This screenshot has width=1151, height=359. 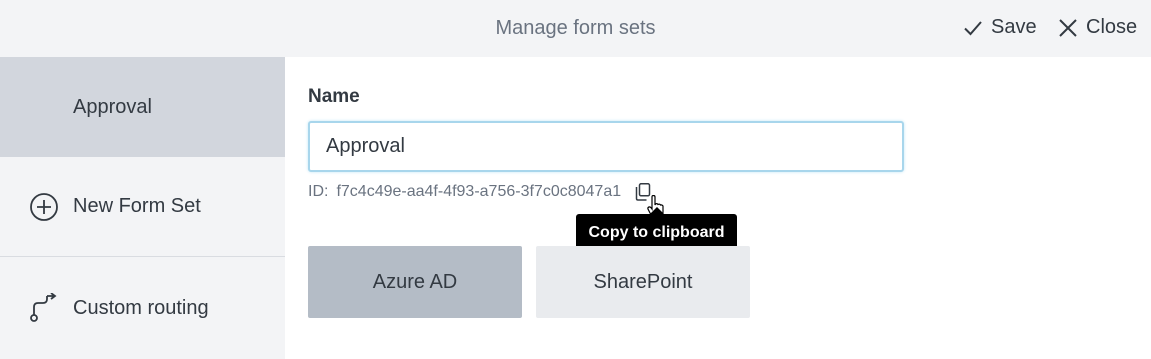 I want to click on tooltip-arrow, so click(x=657, y=210).